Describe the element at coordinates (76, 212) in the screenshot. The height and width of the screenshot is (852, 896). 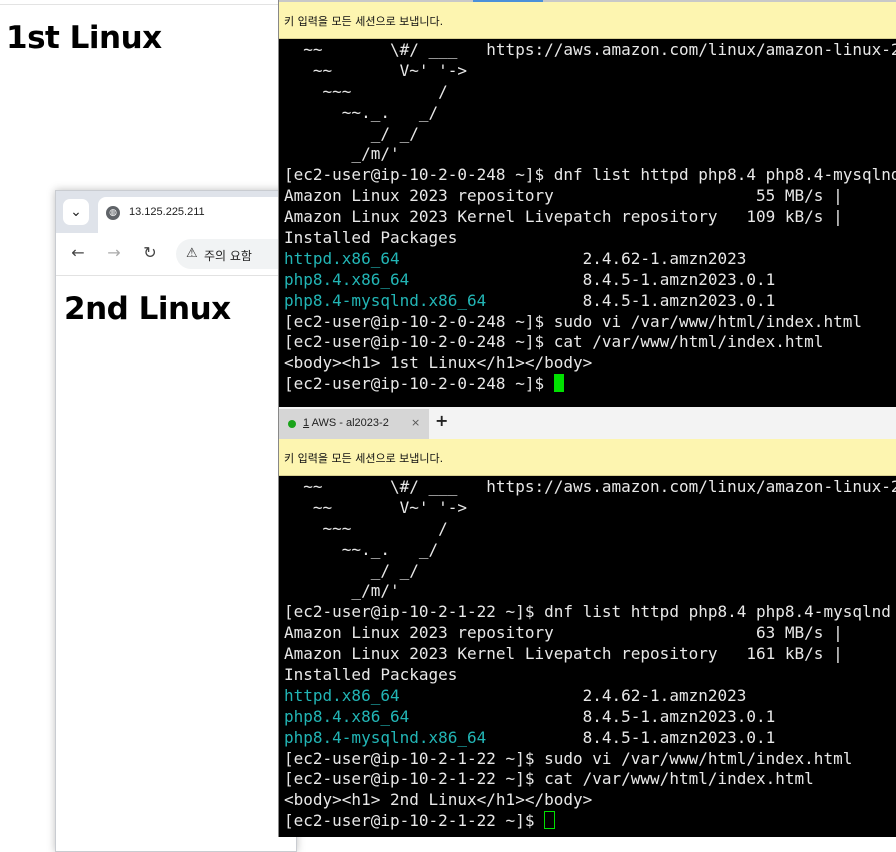
I see `chevron-down-icon: ⌄` at that location.